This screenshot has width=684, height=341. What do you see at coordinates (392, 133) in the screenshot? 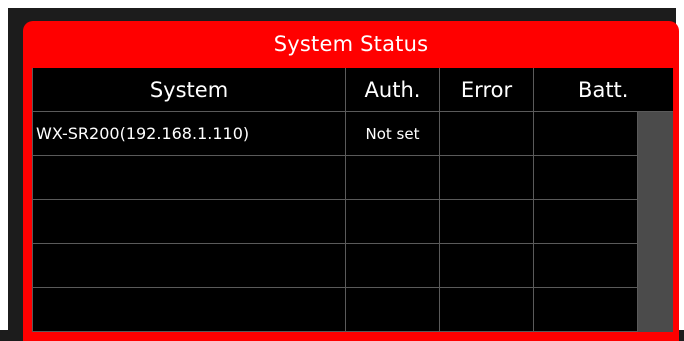
I see `auth-cell: Not set` at bounding box center [392, 133].